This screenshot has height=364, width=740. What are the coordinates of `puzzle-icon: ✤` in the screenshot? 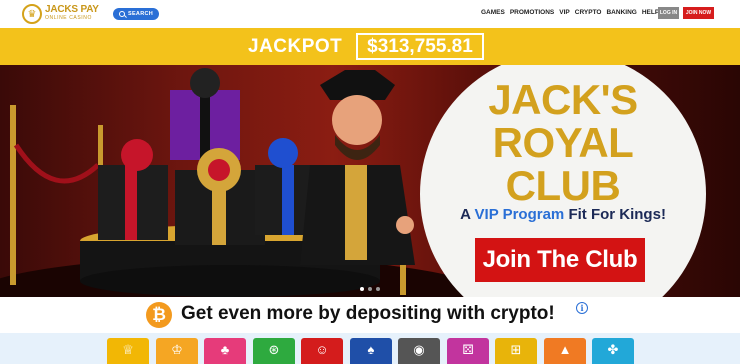 It's located at (613, 349).